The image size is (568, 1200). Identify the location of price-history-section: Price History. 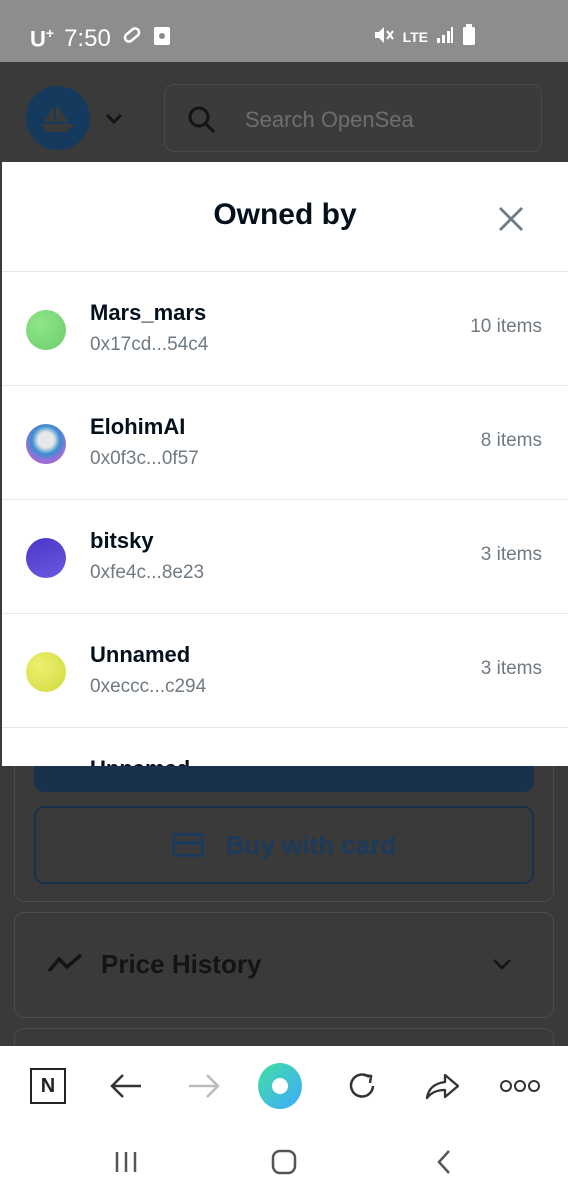
(284, 965).